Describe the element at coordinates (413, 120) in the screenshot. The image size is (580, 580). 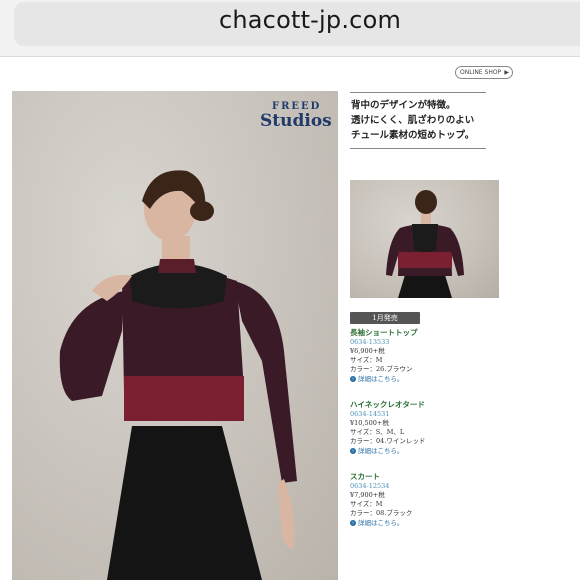
I see `tagline-line: 透けにくく、肌ざわりのよい` at that location.